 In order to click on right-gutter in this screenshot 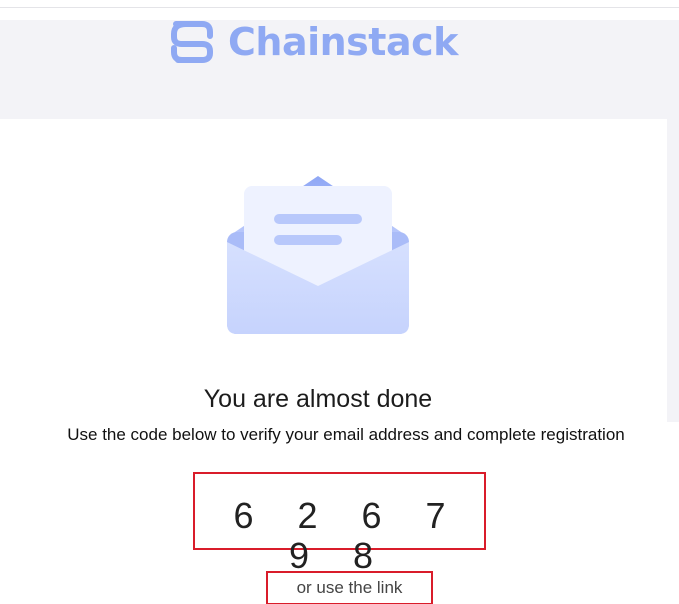, I will do `click(673, 270)`.